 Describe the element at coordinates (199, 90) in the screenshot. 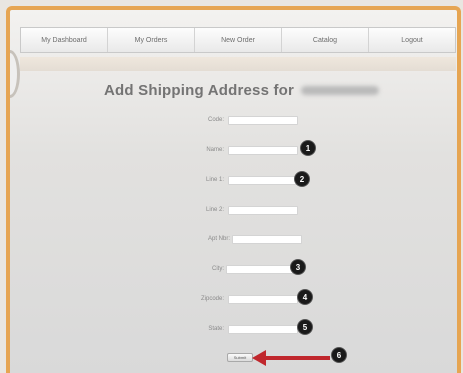

I see `page-title-text: Add Shipping Address for` at that location.